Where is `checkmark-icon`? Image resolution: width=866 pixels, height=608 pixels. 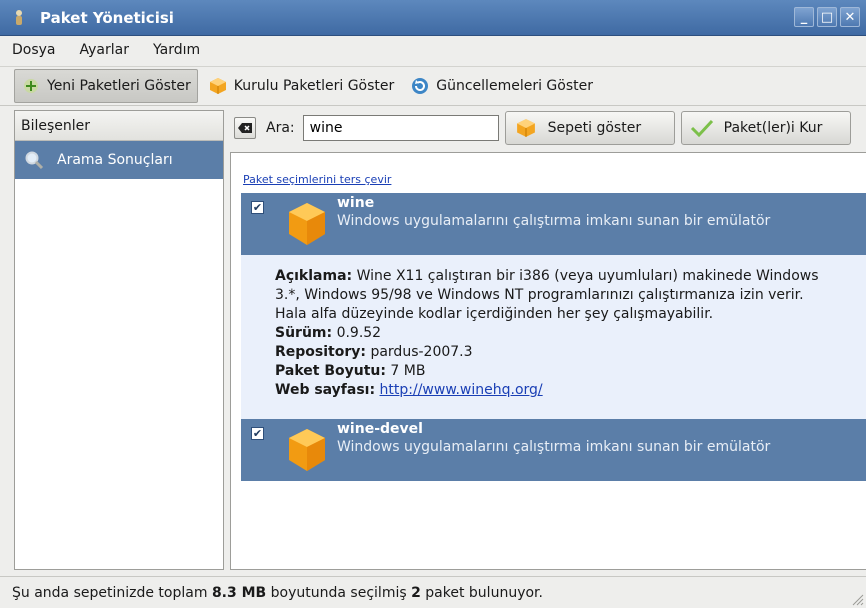
checkmark-icon is located at coordinates (702, 128).